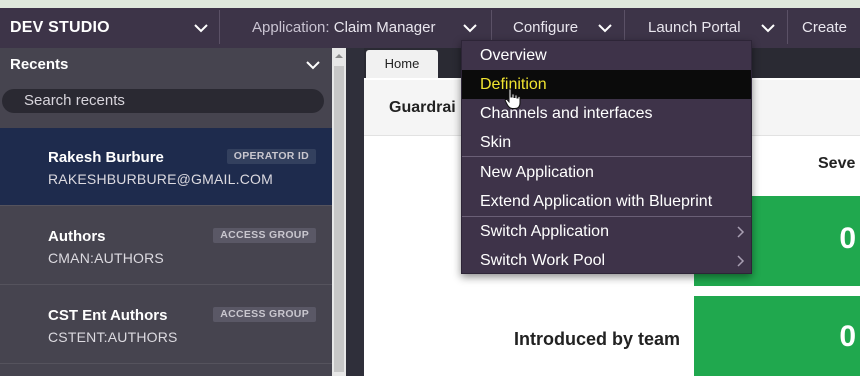 The width and height of the screenshot is (860, 376). I want to click on guardrails-title: Guardrai, so click(422, 107).